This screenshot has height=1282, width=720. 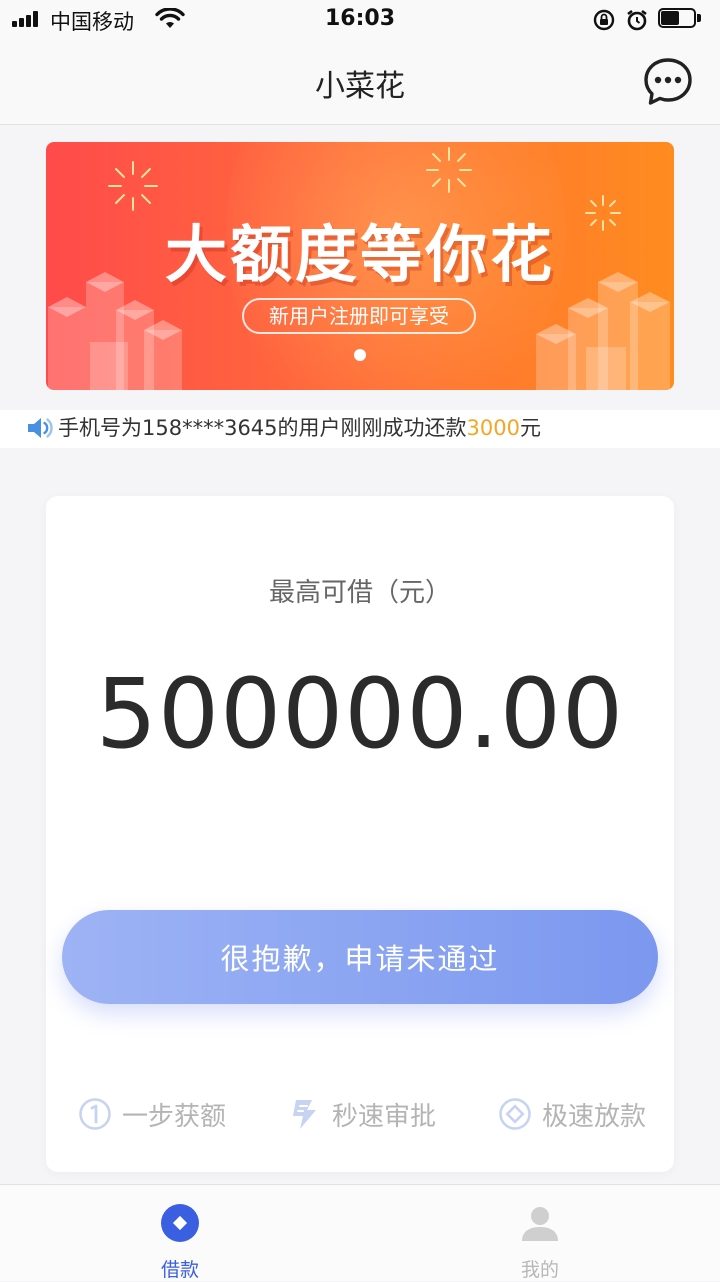 What do you see at coordinates (360, 355) in the screenshot?
I see `carousel-indicator-dot` at bounding box center [360, 355].